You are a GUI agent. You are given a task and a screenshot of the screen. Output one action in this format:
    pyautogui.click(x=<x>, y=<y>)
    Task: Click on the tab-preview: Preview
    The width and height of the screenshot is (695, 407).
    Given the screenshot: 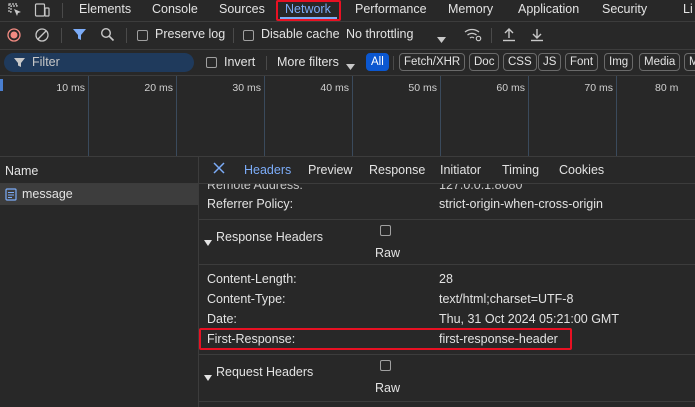 What is the action you would take?
    pyautogui.click(x=330, y=170)
    